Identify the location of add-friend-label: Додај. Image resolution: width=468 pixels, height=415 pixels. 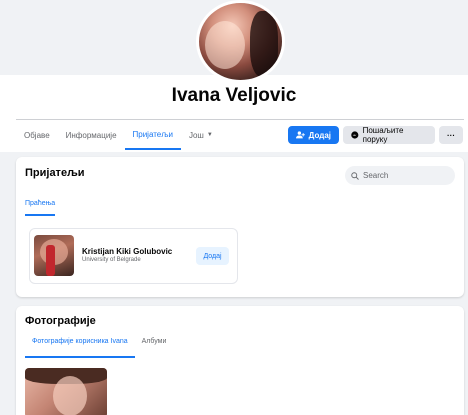
(319, 135).